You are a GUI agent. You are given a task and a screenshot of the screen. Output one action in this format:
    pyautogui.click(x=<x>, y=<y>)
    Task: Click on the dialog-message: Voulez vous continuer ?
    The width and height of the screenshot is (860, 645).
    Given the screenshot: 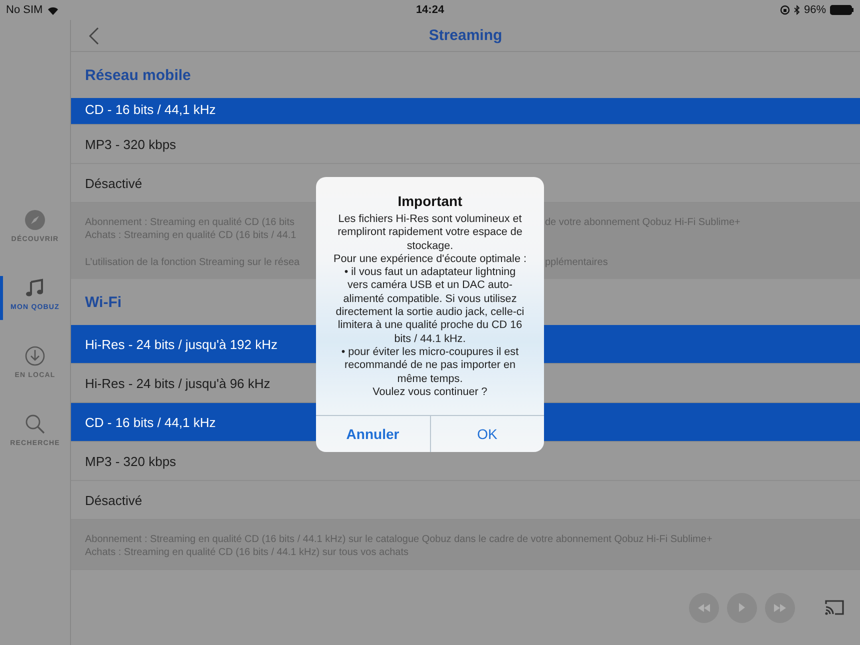 What is the action you would take?
    pyautogui.click(x=430, y=393)
    